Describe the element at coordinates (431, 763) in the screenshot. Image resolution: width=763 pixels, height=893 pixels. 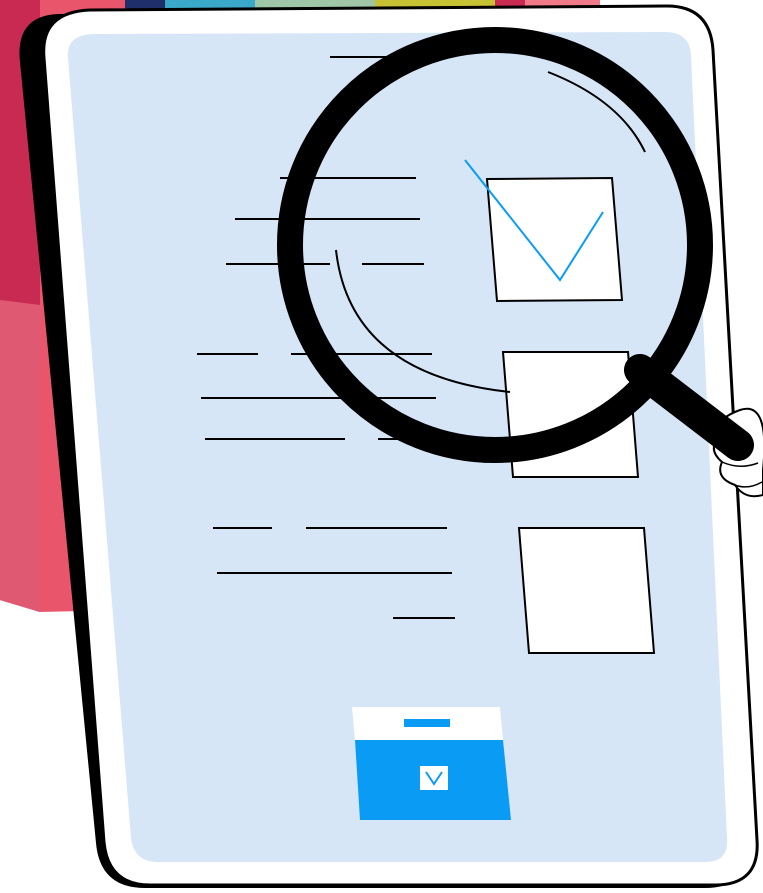
I see `folder-icon` at that location.